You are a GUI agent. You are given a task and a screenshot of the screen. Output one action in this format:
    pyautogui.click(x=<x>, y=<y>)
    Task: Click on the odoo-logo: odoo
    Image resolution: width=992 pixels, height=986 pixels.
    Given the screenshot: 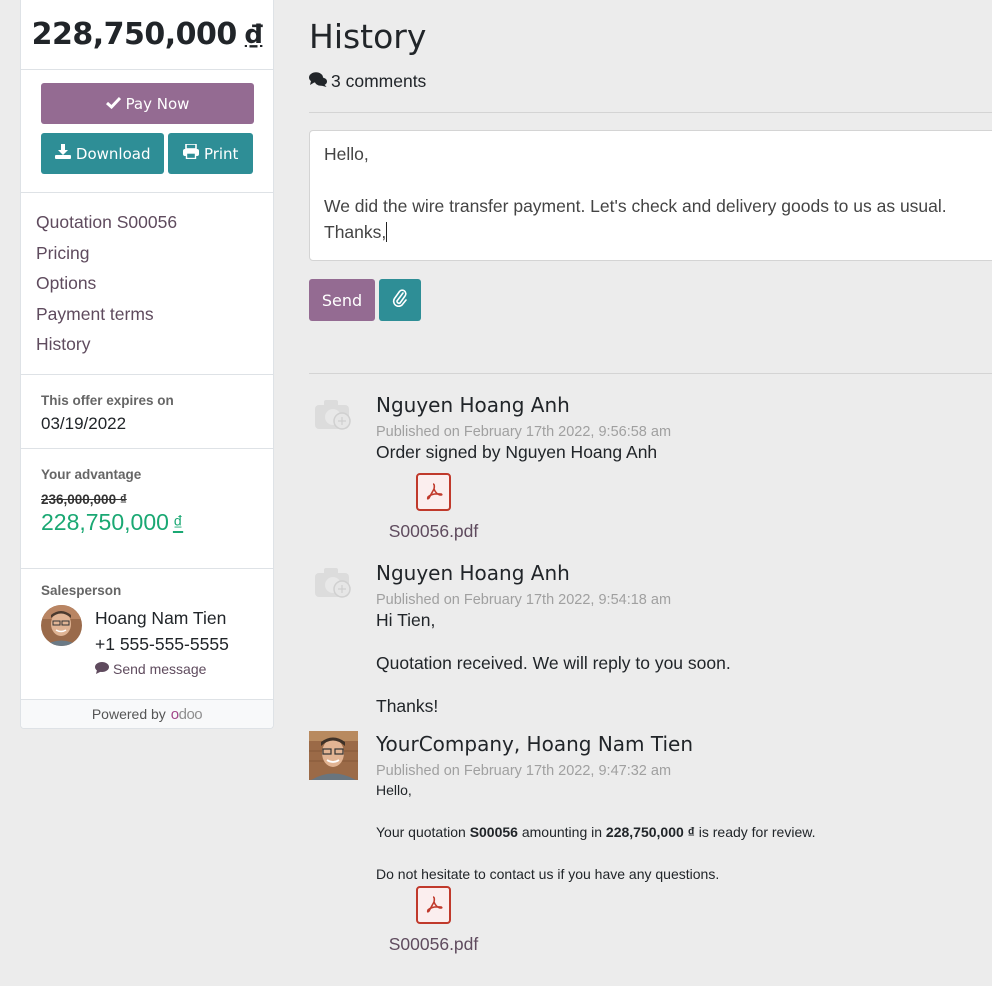 What is the action you would take?
    pyautogui.click(x=187, y=714)
    